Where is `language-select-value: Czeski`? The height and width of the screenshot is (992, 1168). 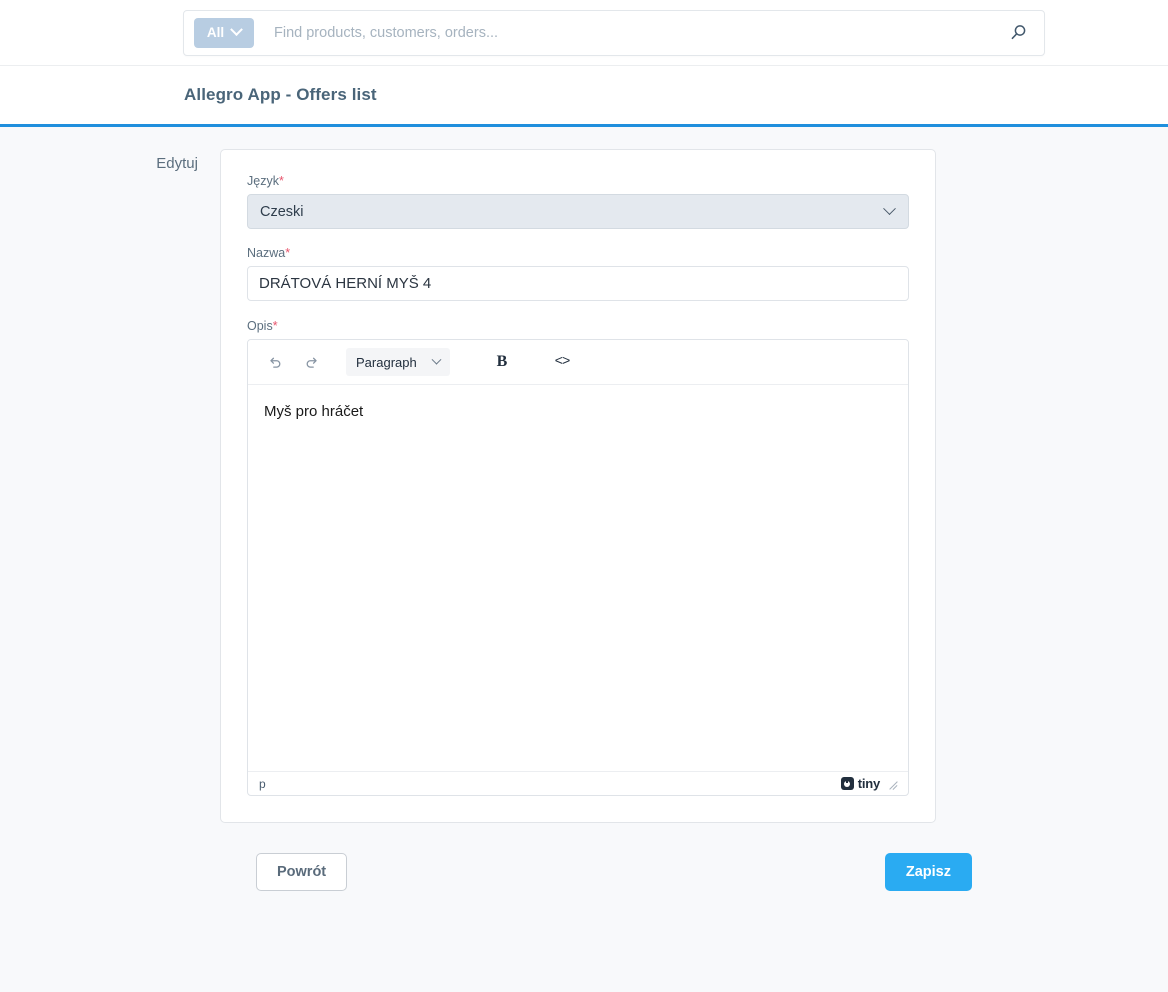 language-select-value: Czeski is located at coordinates (282, 211).